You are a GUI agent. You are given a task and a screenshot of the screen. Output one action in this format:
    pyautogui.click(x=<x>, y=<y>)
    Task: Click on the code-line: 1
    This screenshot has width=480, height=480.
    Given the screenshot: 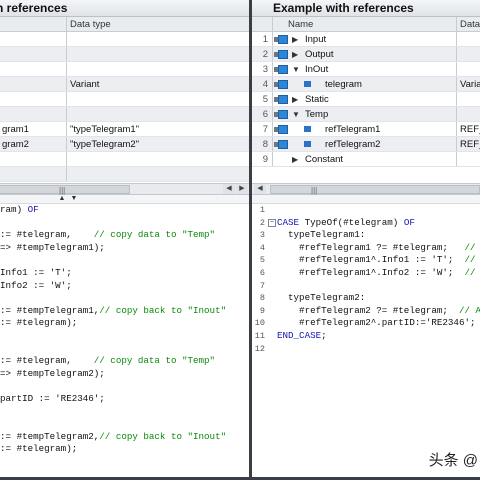 What is the action you would take?
    pyautogui.click(x=366, y=210)
    